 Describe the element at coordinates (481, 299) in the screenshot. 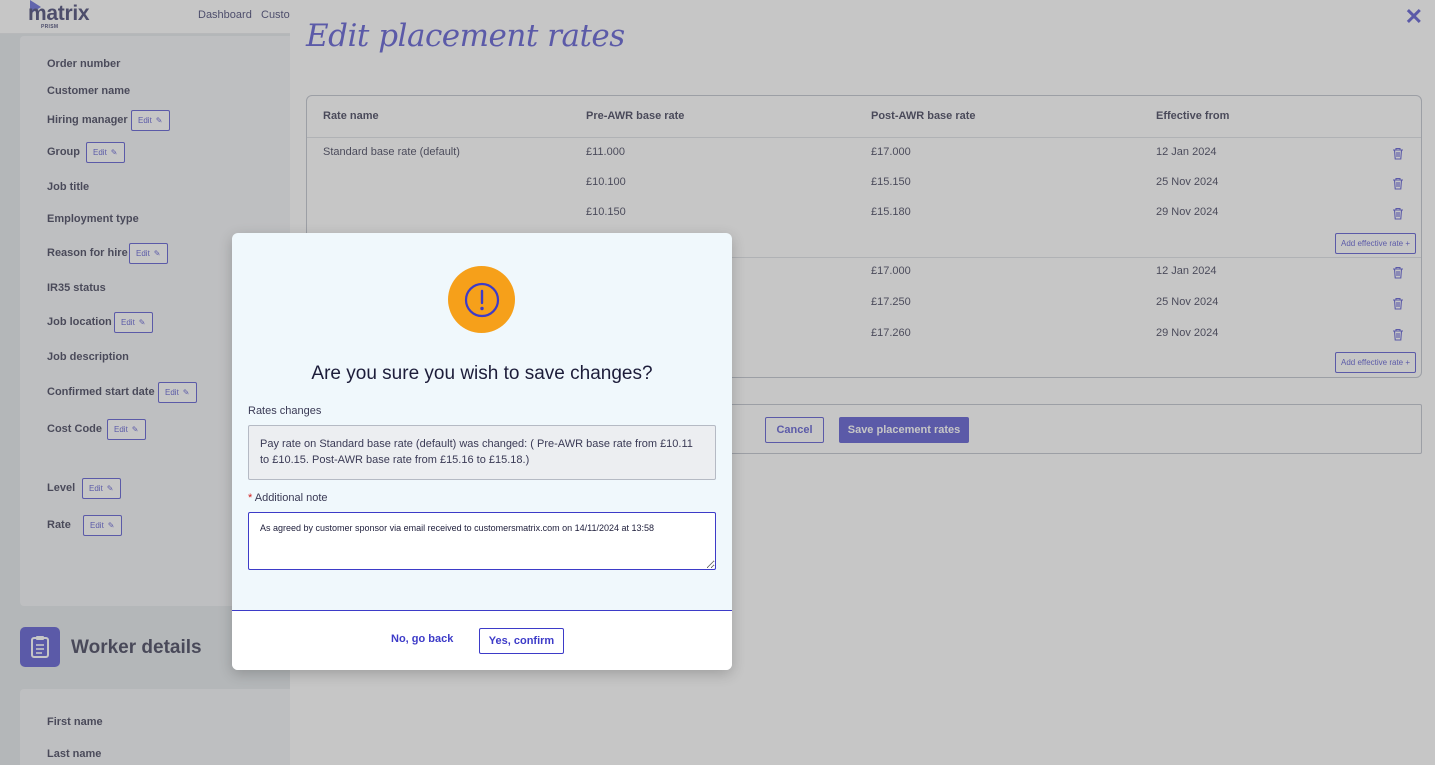

I see `warning-icon` at that location.